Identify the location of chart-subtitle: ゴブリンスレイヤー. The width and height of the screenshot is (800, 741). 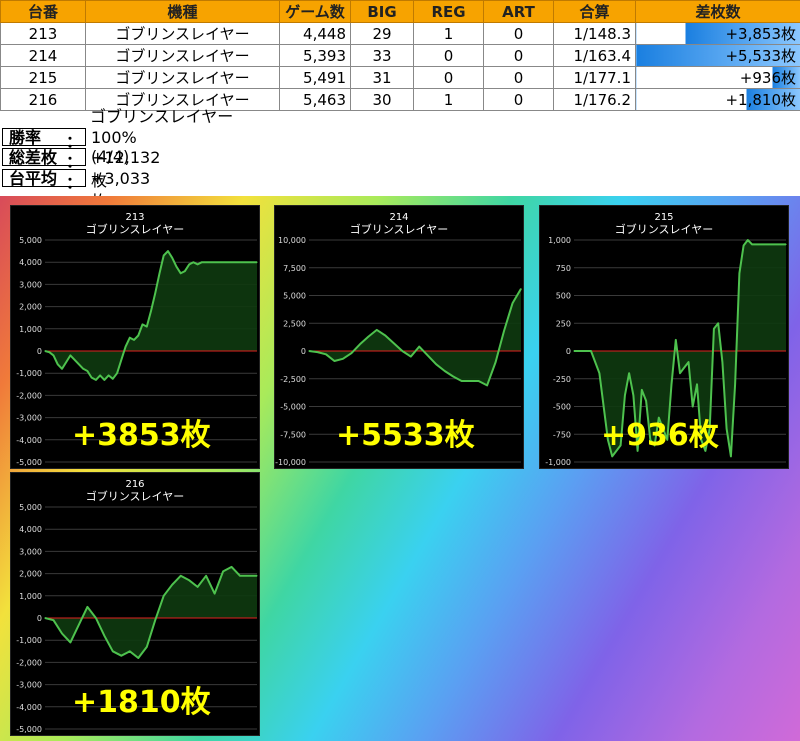
(399, 229).